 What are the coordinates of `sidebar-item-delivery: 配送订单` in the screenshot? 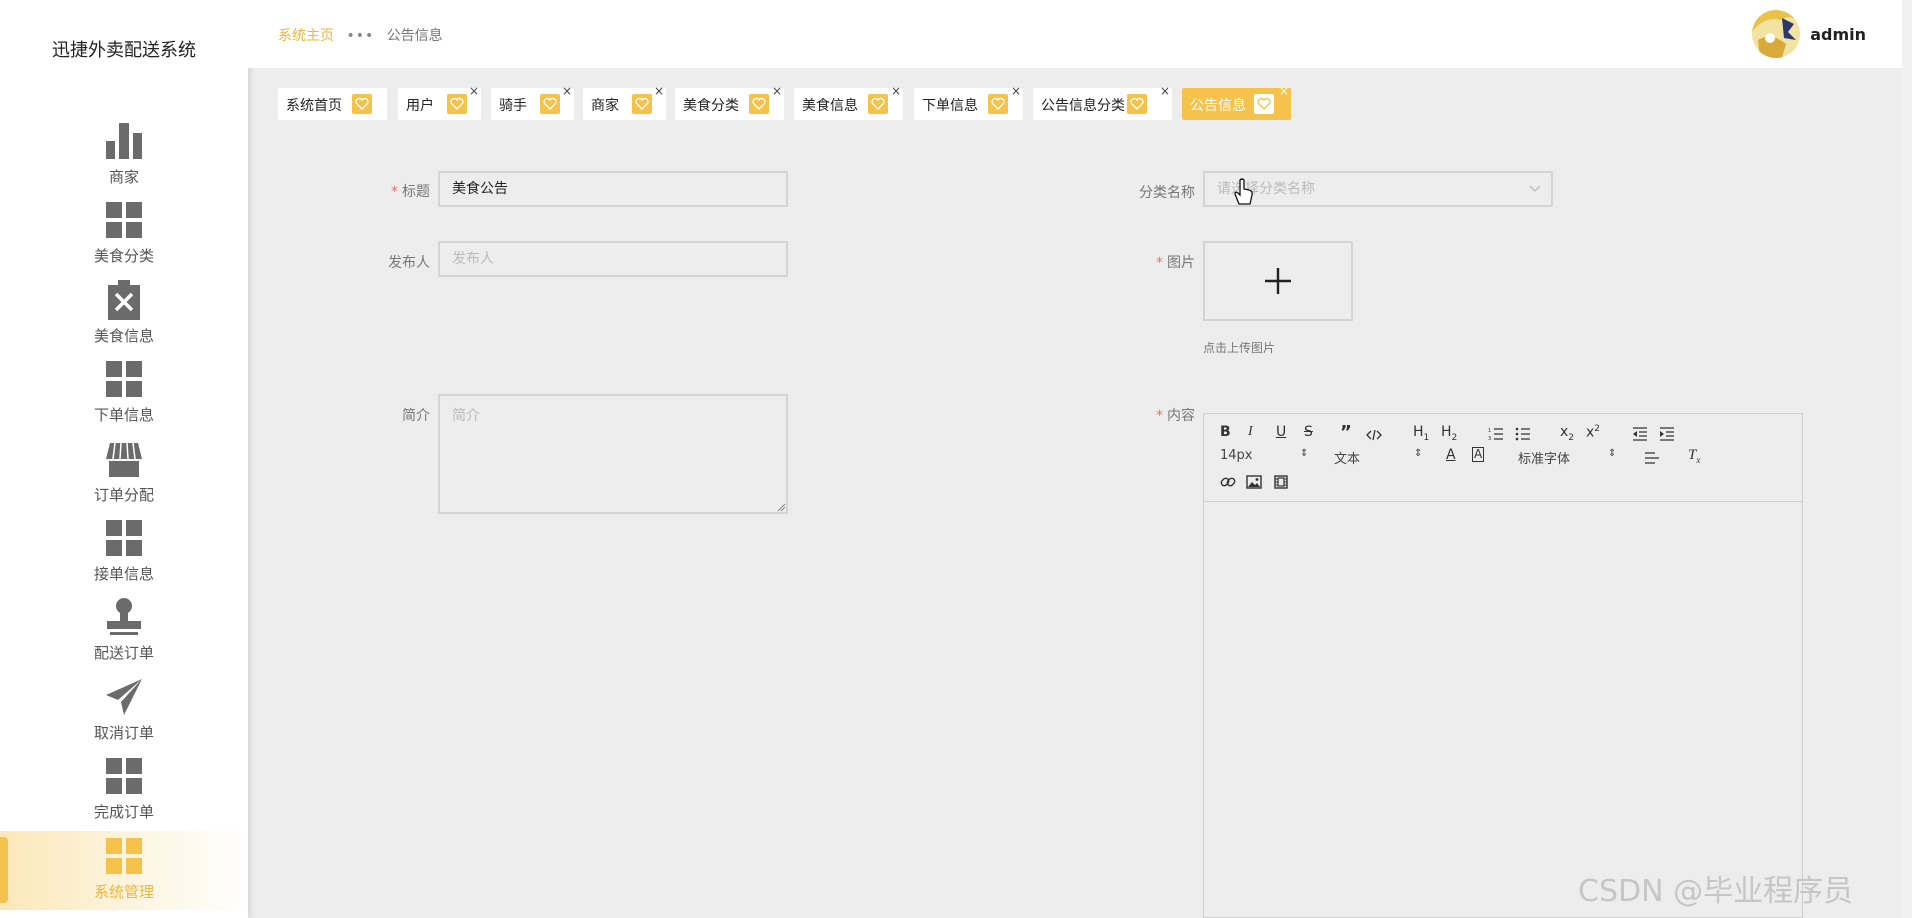 It's located at (124, 631).